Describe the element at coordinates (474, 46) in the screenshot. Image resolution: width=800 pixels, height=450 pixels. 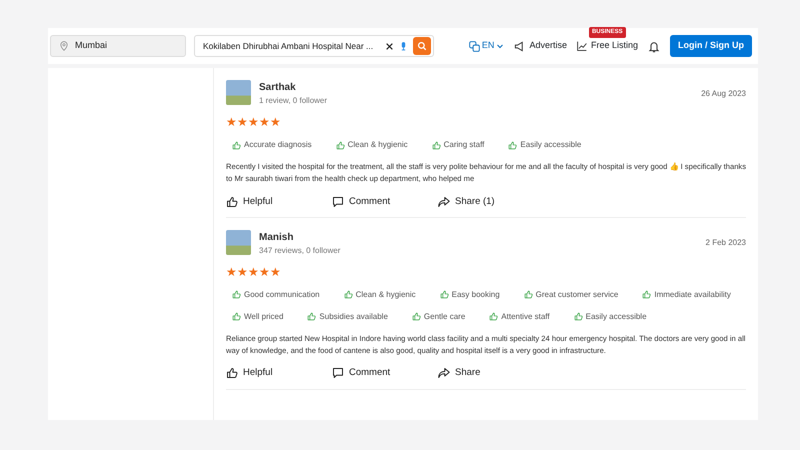
I see `translate-icon` at that location.